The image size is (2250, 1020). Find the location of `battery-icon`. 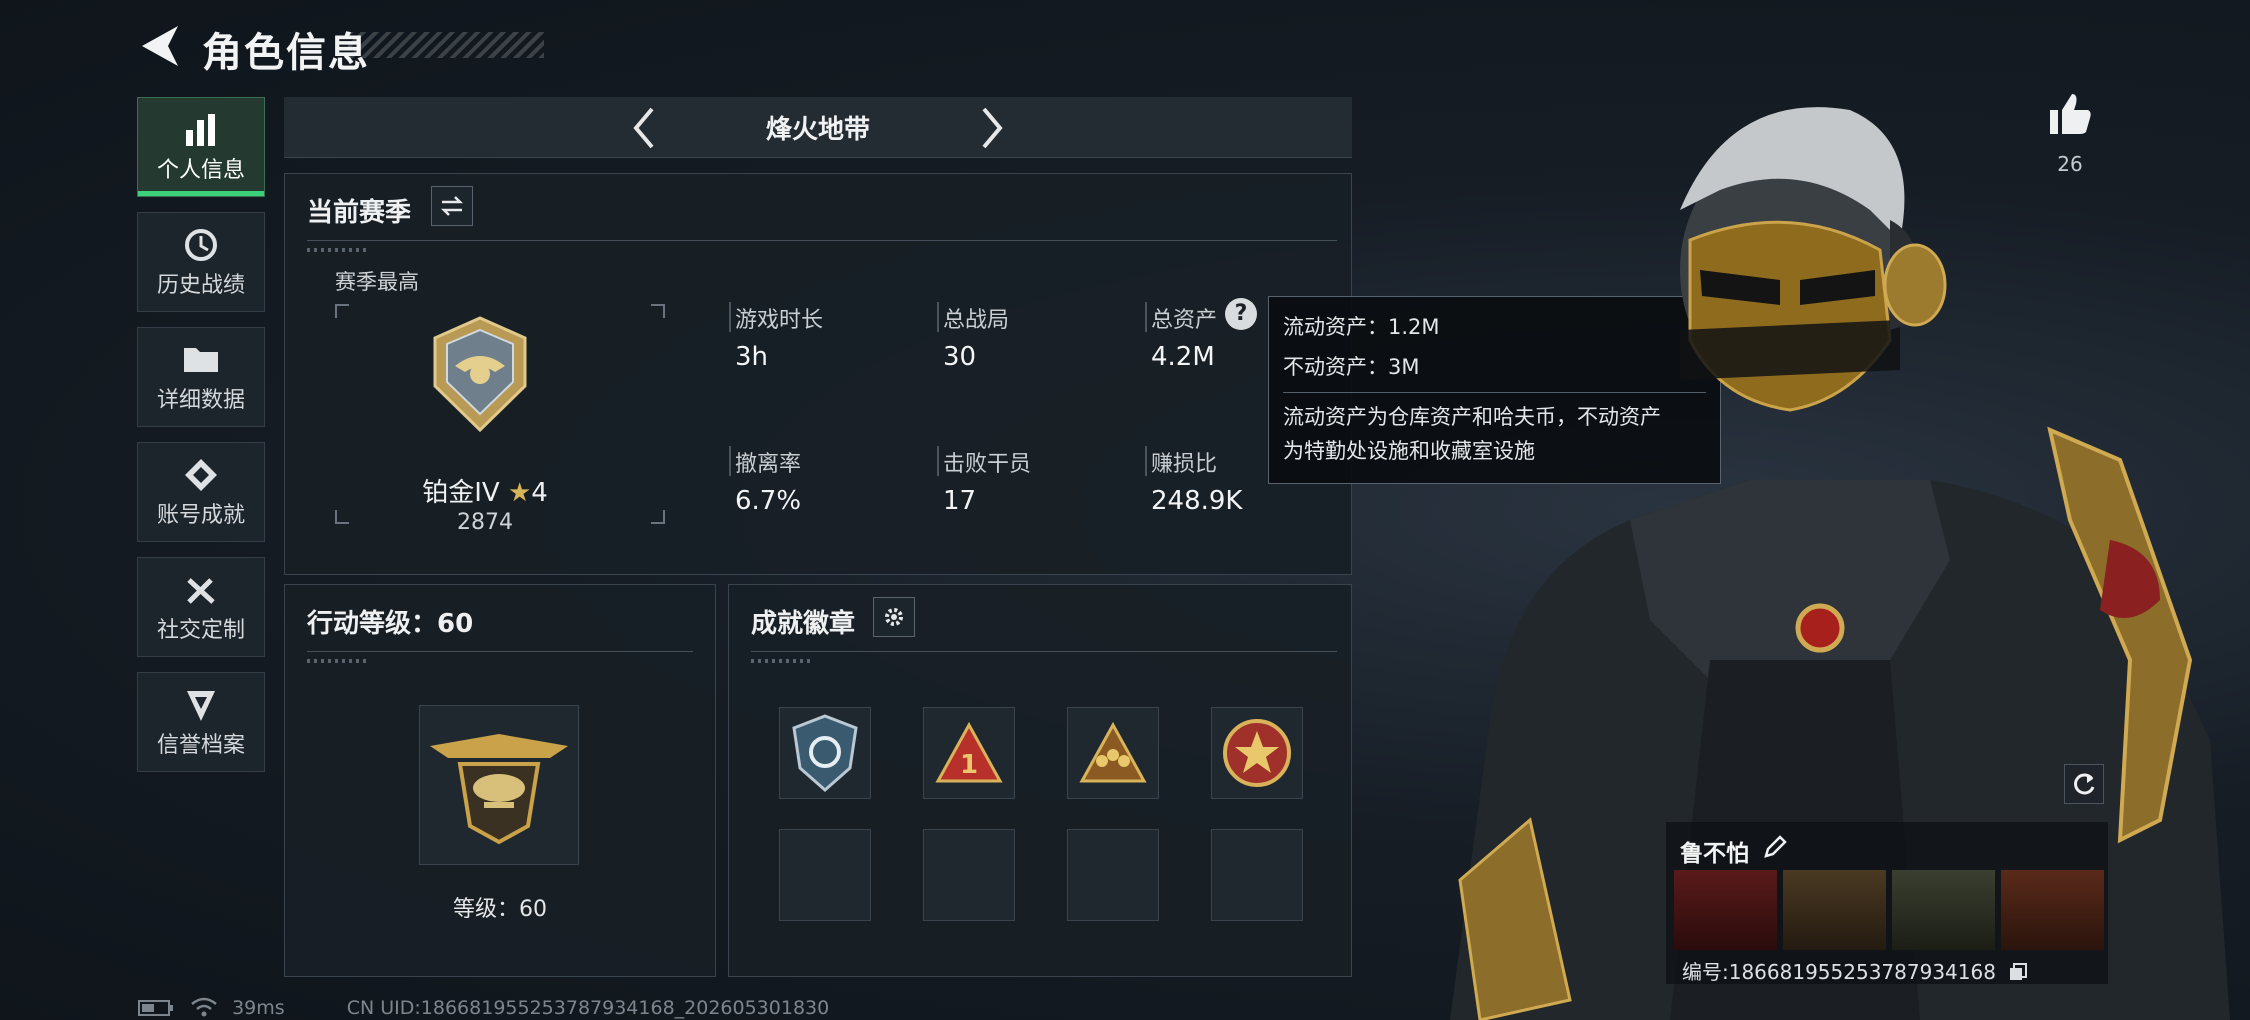

battery-icon is located at coordinates (155, 1008).